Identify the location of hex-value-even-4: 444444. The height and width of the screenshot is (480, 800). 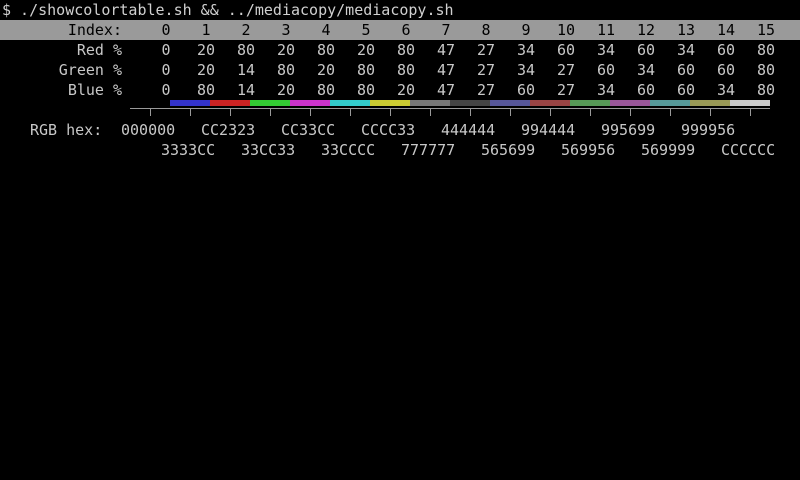
(468, 130).